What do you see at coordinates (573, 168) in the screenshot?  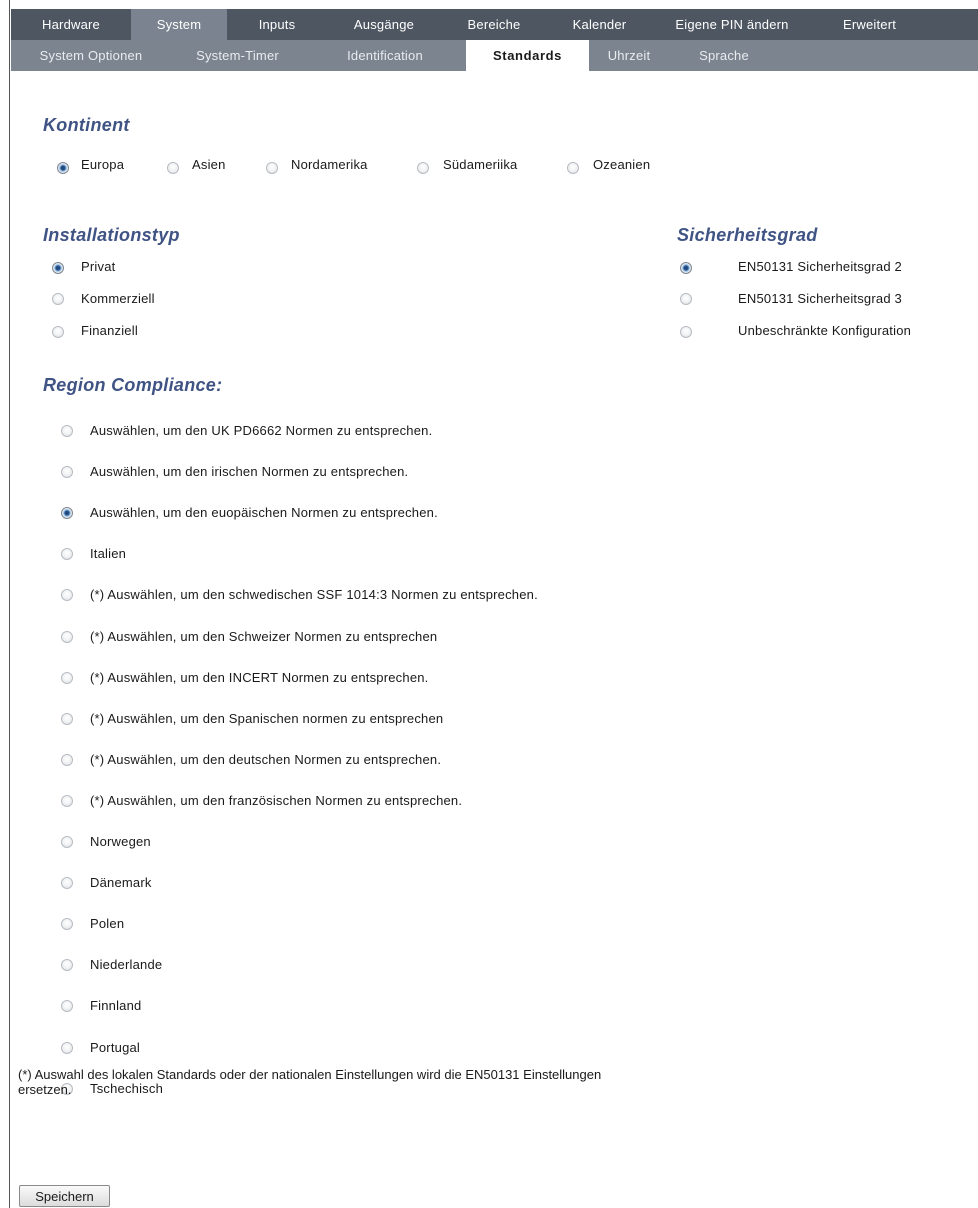 I see `radio-kontinent-ozeanien` at bounding box center [573, 168].